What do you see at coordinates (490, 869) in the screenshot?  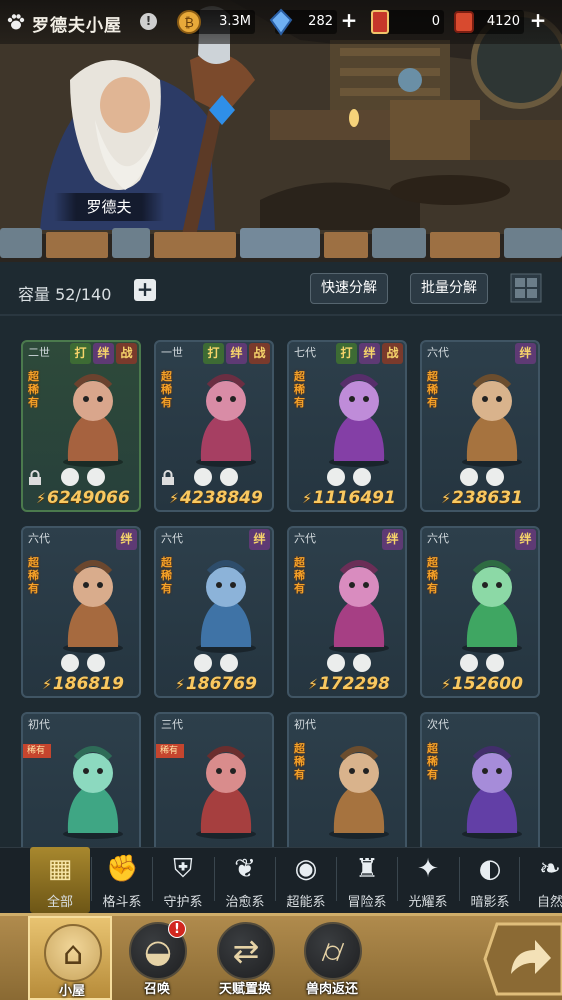 I see `eye-icon: ◐` at bounding box center [490, 869].